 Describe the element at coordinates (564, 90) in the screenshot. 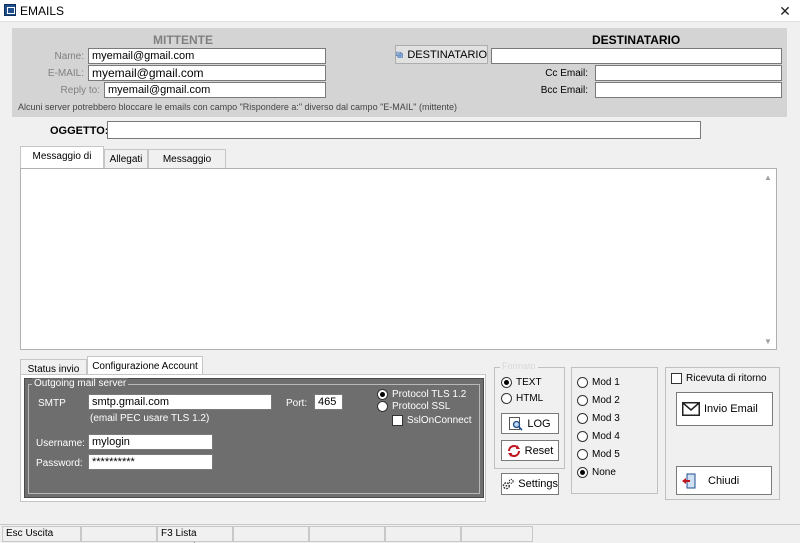

I see `bcc-label: Bcc Email:` at that location.